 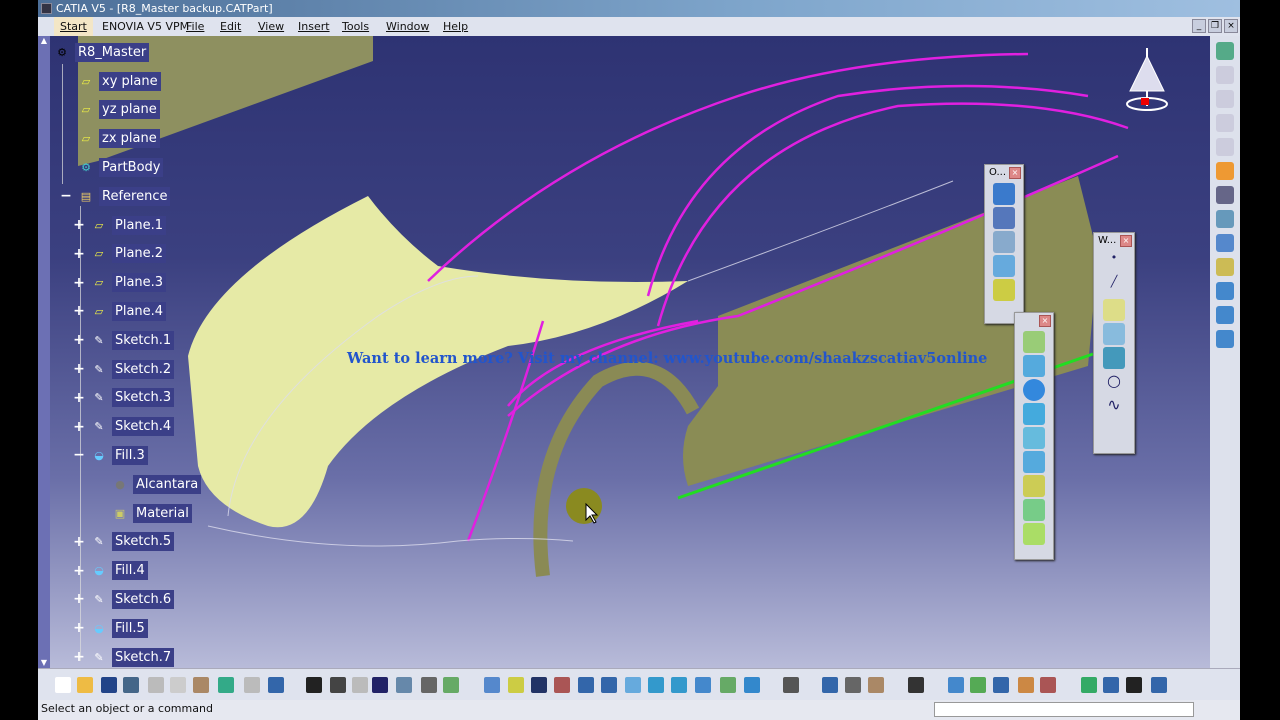 I want to click on tree-node: ⚙ PartBody, so click(x=112, y=167).